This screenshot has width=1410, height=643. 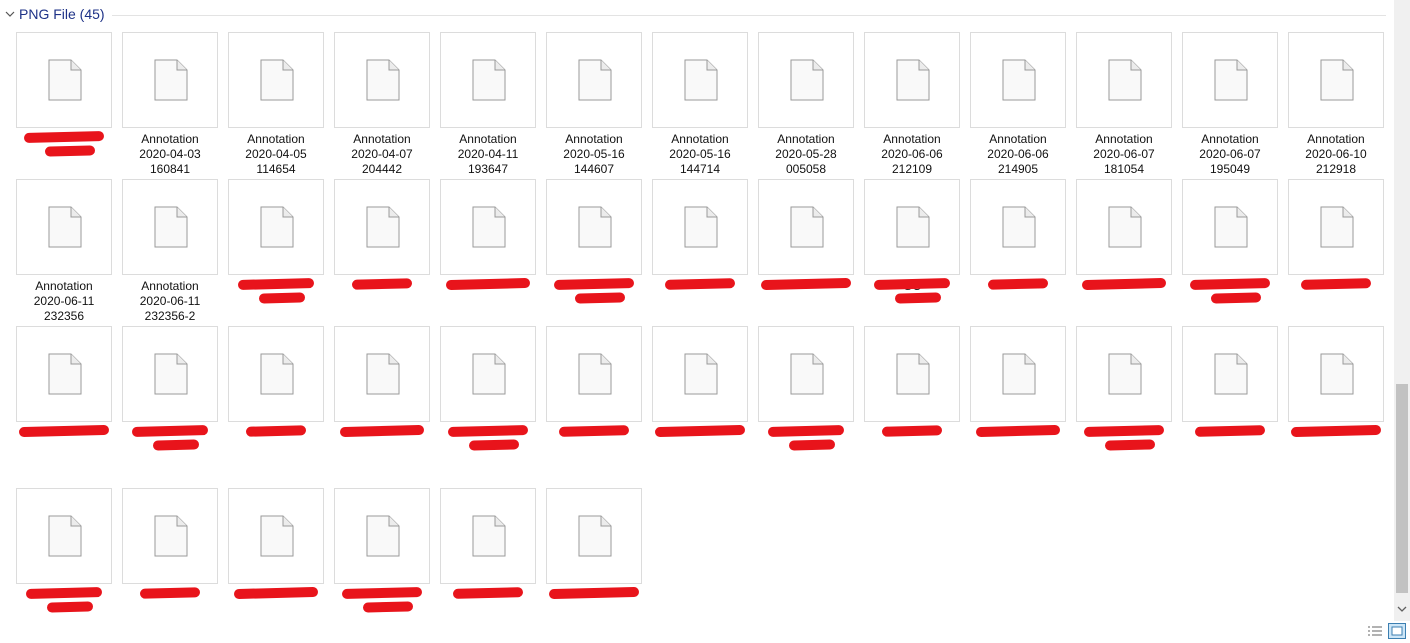 I want to click on vertical-scrollbar, so click(x=1402, y=310).